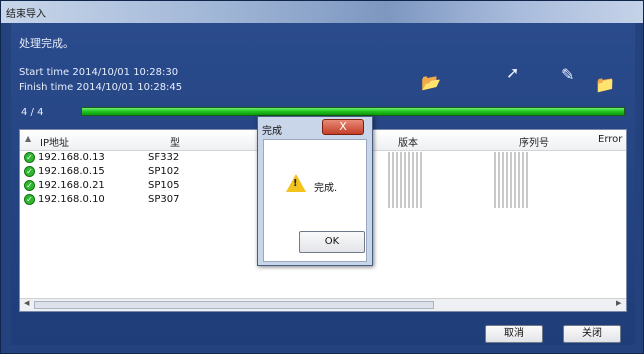  I want to click on title-bar: 结束导入, so click(322, 12).